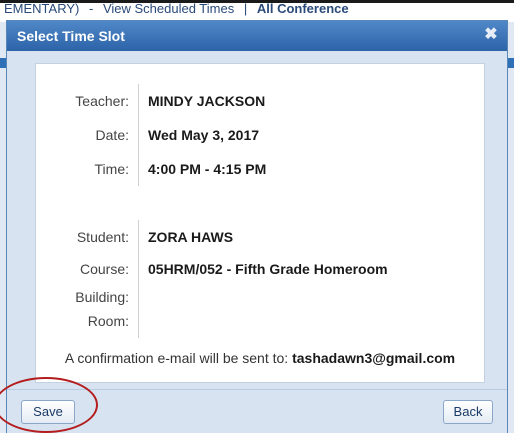  What do you see at coordinates (191, 237) in the screenshot?
I see `student-value: ZORA HAWS` at bounding box center [191, 237].